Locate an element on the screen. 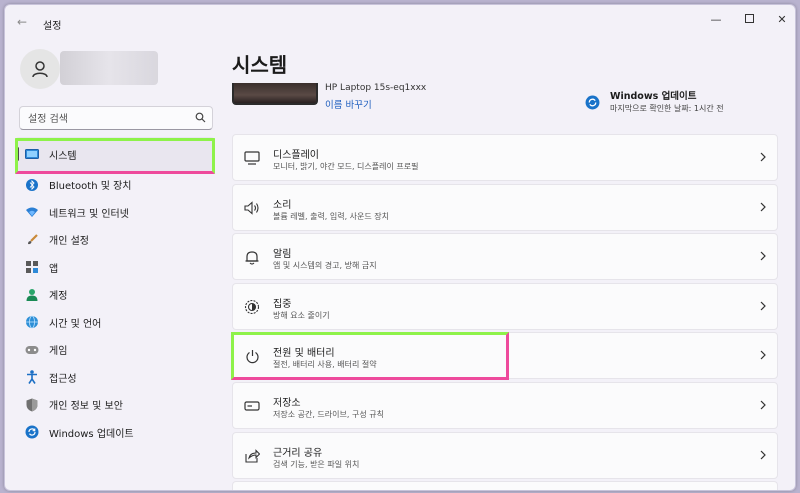  app-title: 설정 is located at coordinates (52, 26).